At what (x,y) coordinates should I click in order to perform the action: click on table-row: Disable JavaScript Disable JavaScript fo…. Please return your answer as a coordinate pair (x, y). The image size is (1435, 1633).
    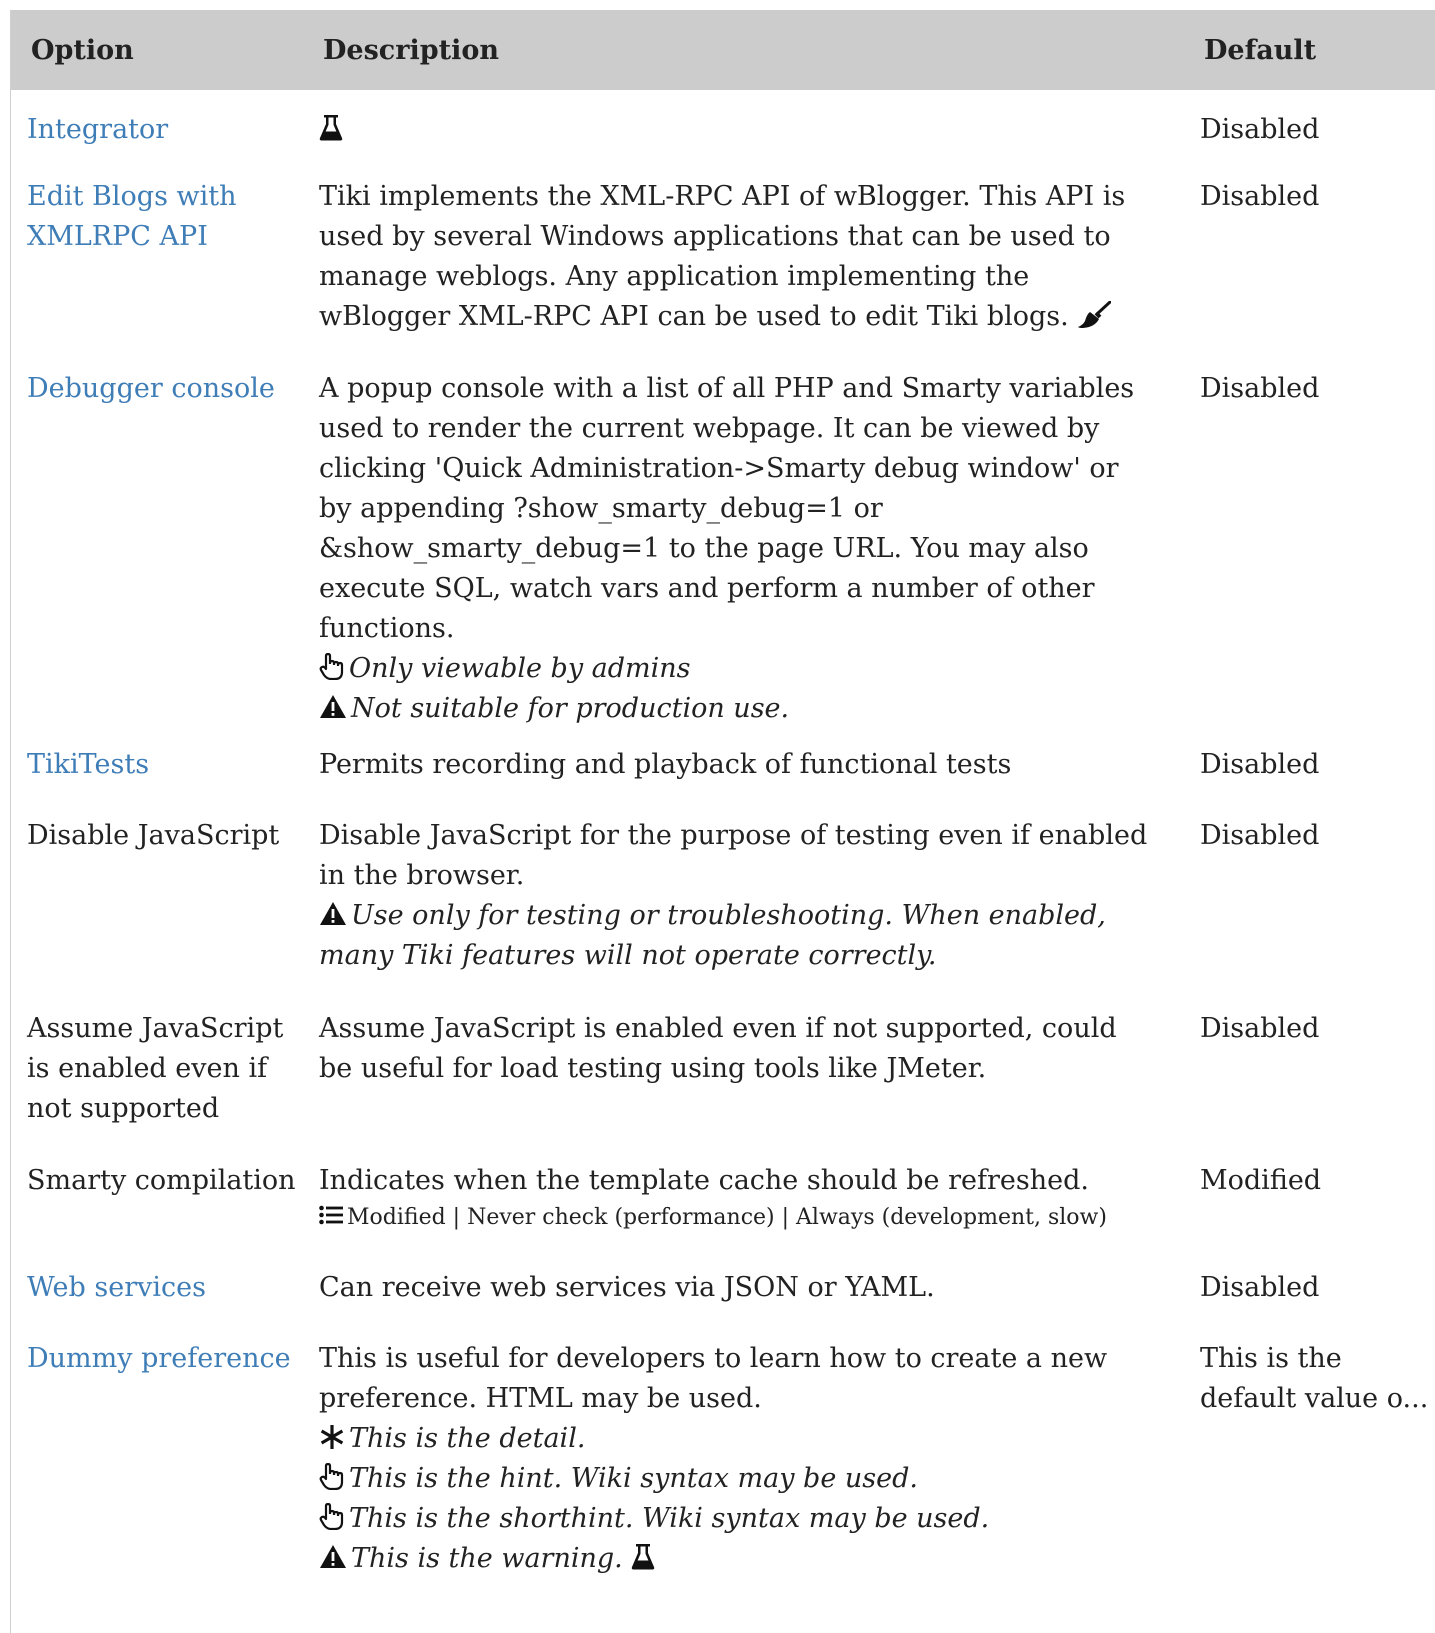
    Looking at the image, I should click on (723, 896).